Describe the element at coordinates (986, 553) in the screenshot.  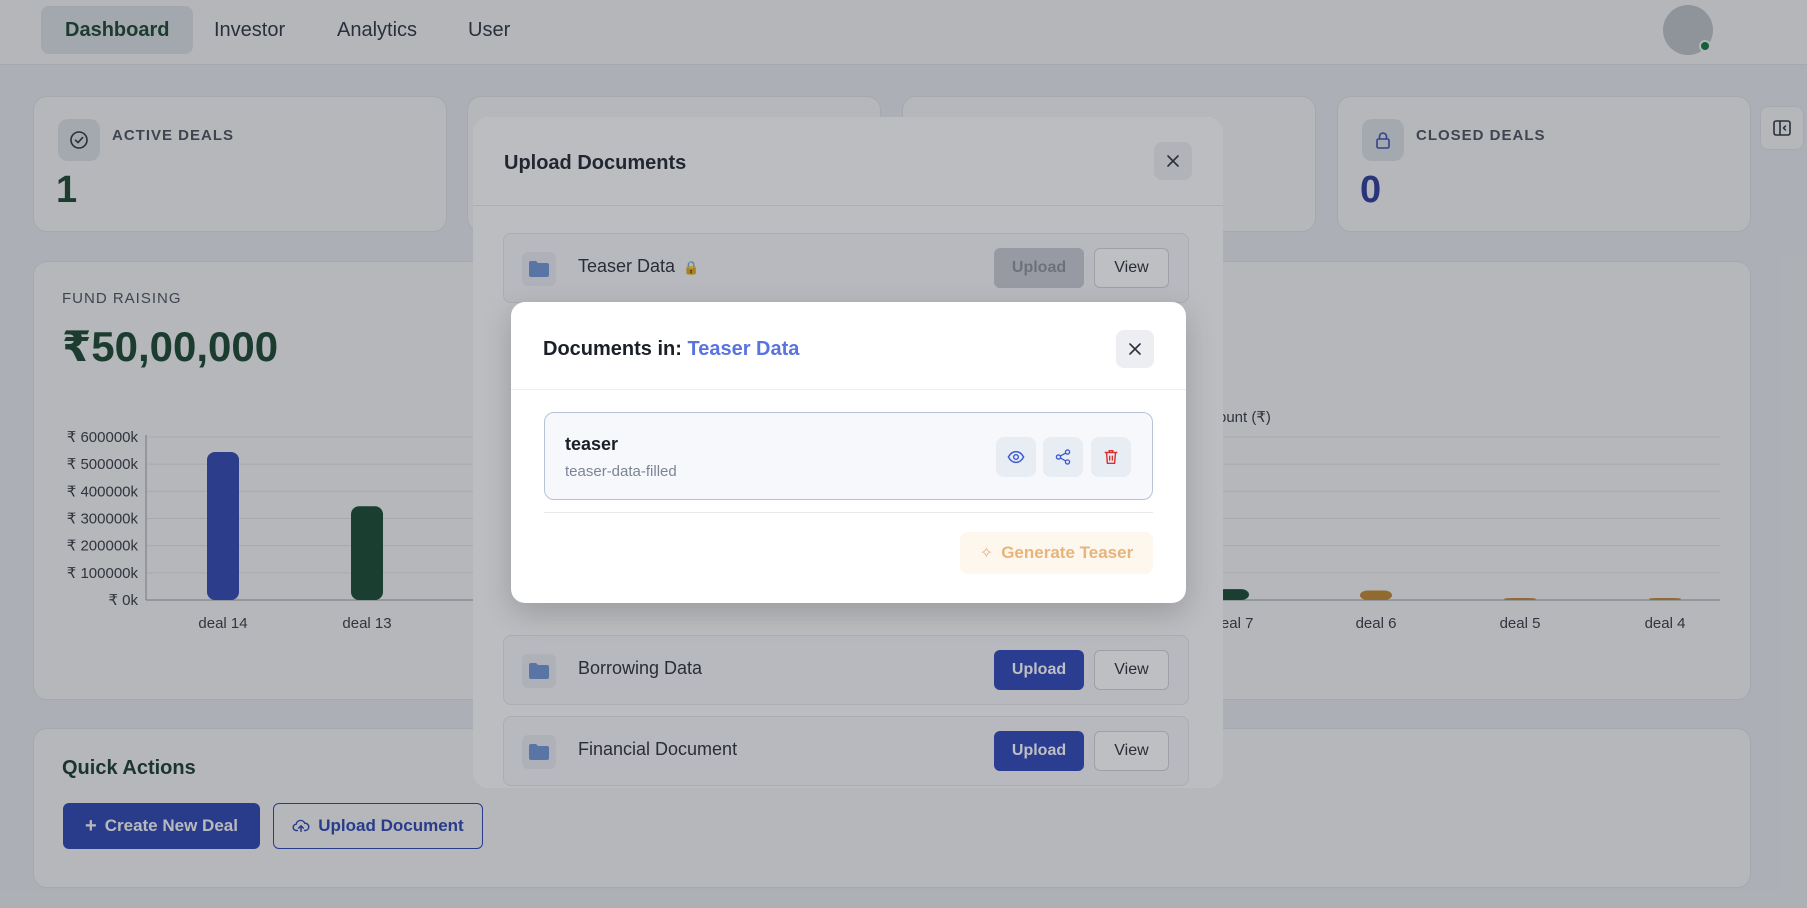
I see `sparkle-icon: ✧` at that location.